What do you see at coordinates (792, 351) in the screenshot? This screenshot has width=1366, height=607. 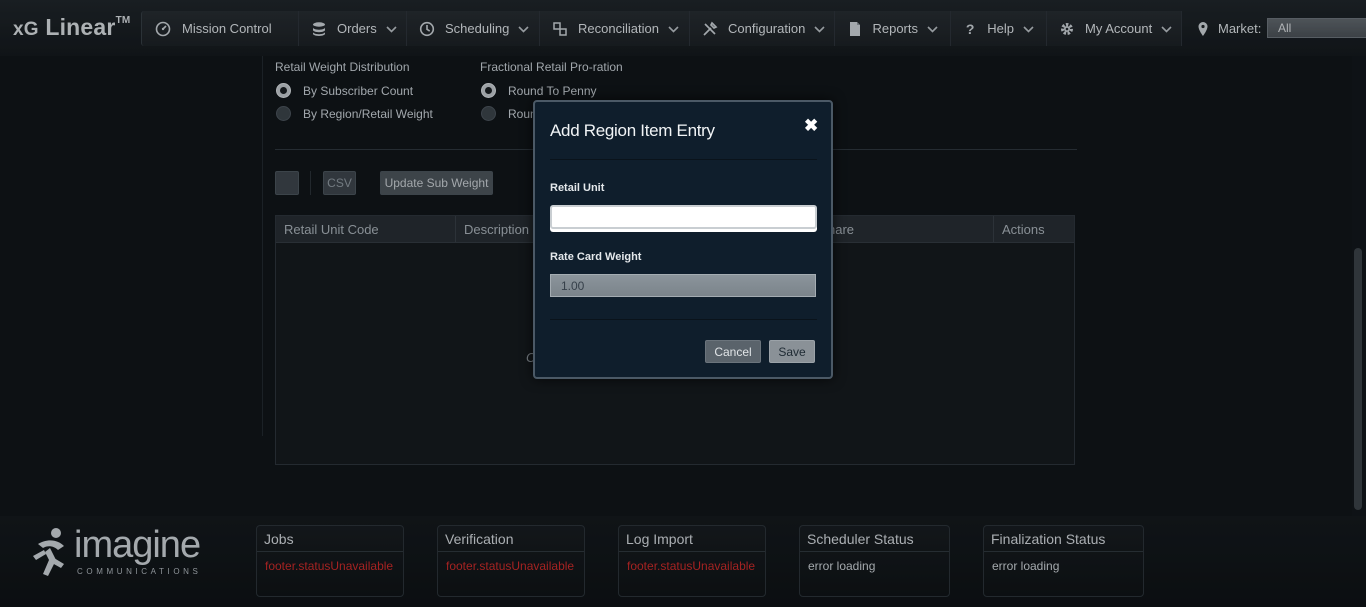 I see `save-button: Save` at bounding box center [792, 351].